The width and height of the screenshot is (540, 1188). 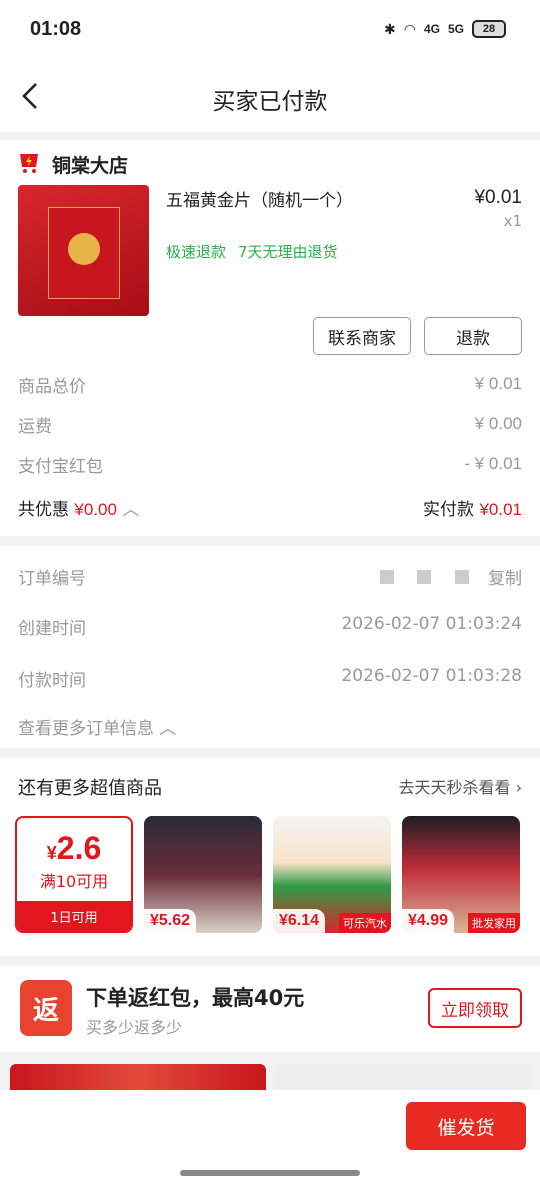 I want to click on product-image, so click(x=83, y=250).